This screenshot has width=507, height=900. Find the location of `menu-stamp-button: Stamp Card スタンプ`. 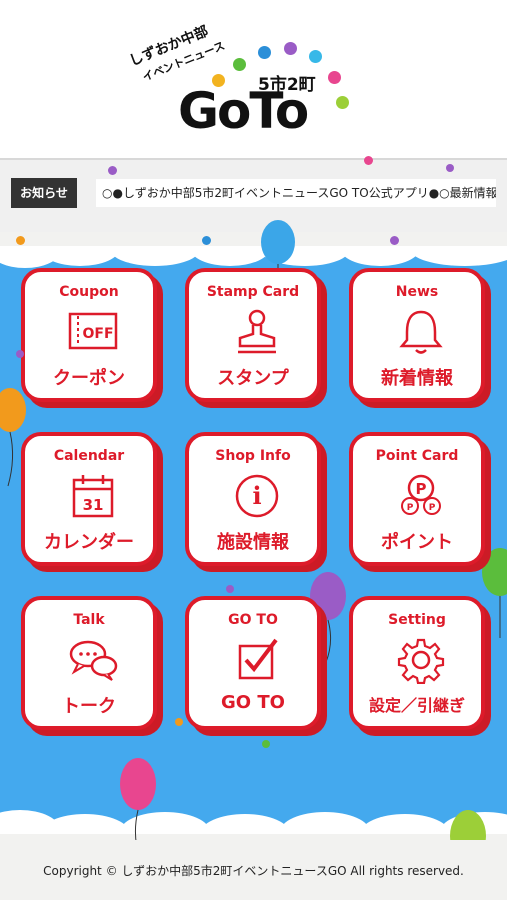

menu-stamp-button: Stamp Card スタンプ is located at coordinates (253, 335).